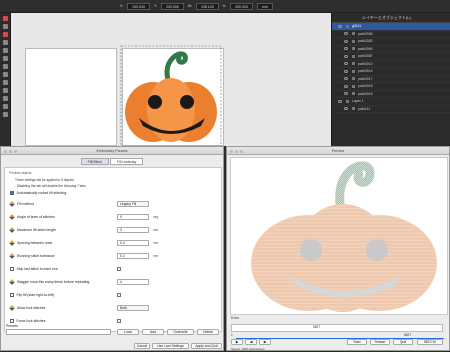  What do you see at coordinates (133, 230) in the screenshot?
I see `param-field: 3` at bounding box center [133, 230].